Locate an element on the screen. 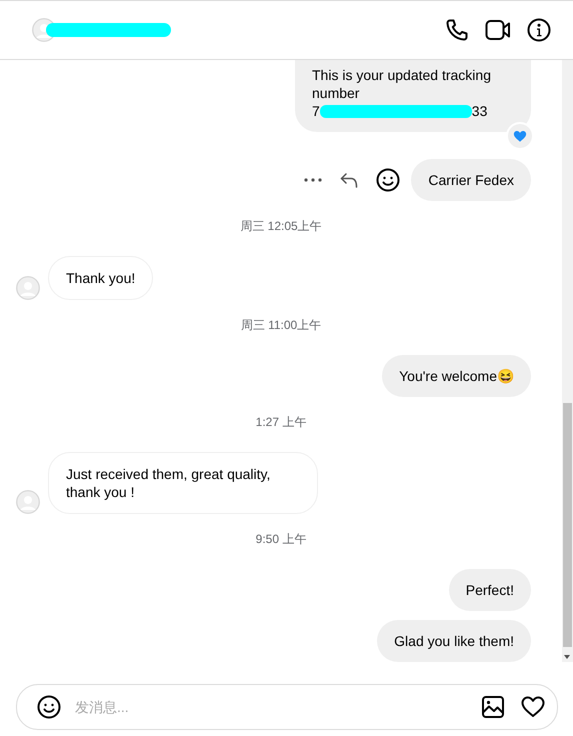 This screenshot has width=573, height=736. message-text: Thank you! is located at coordinates (101, 278).